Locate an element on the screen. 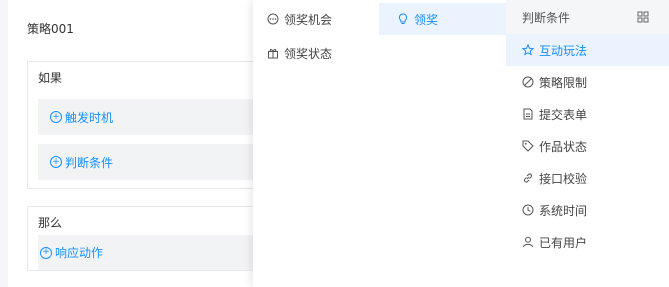 The height and width of the screenshot is (287, 669). add-action-label: 响应动作 is located at coordinates (79, 253).